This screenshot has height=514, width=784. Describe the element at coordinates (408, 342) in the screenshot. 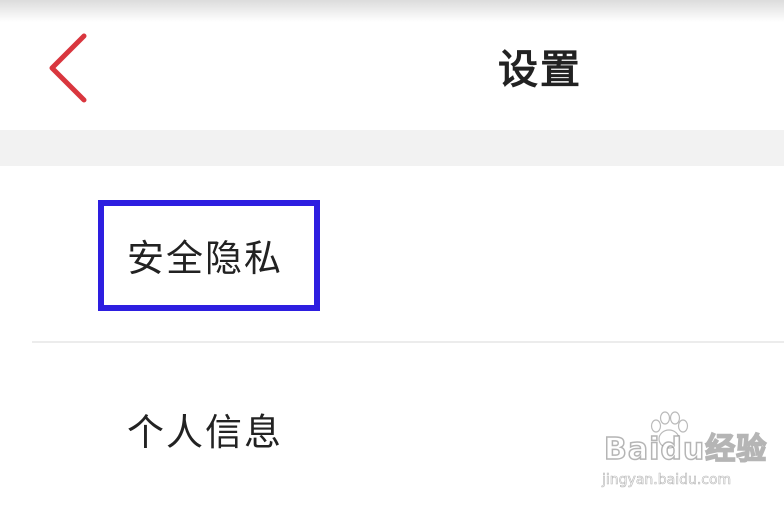

I see `row-divider` at that location.